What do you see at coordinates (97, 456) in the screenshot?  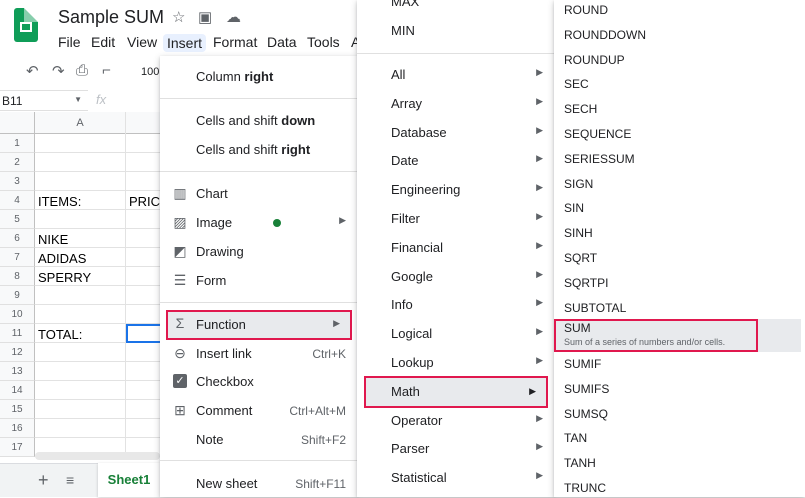 I see `horizontal-scrollbar` at bounding box center [97, 456].